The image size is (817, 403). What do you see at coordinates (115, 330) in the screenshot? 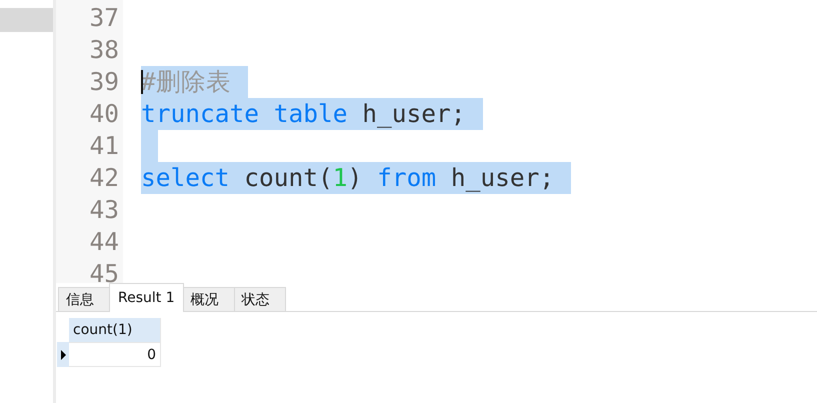
I see `column-header: count(1)` at bounding box center [115, 330].